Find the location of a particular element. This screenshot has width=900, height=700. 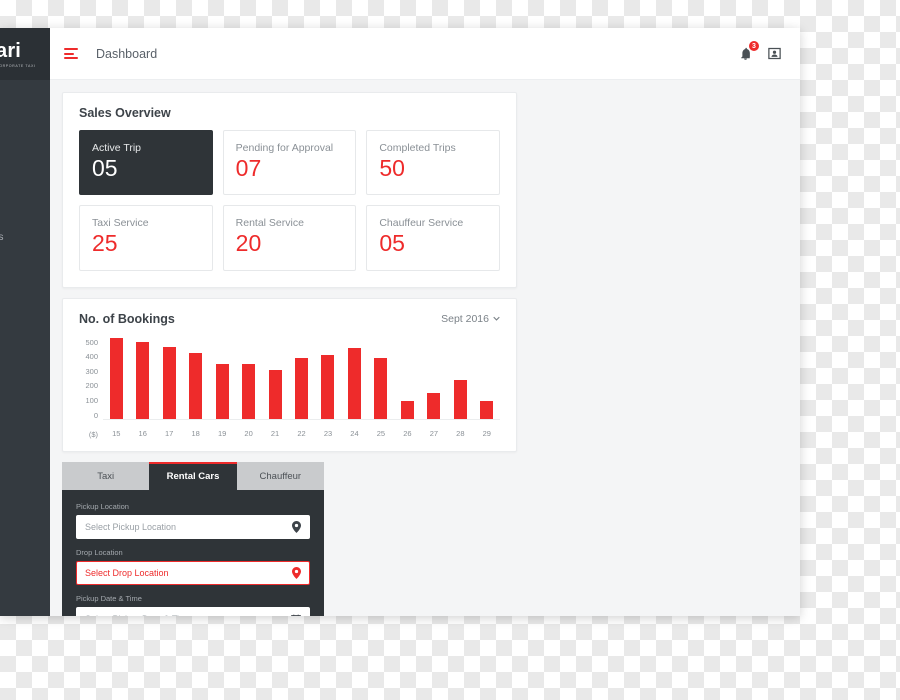

drop-location-field: Drop Location Select Drop Location is located at coordinates (193, 566).